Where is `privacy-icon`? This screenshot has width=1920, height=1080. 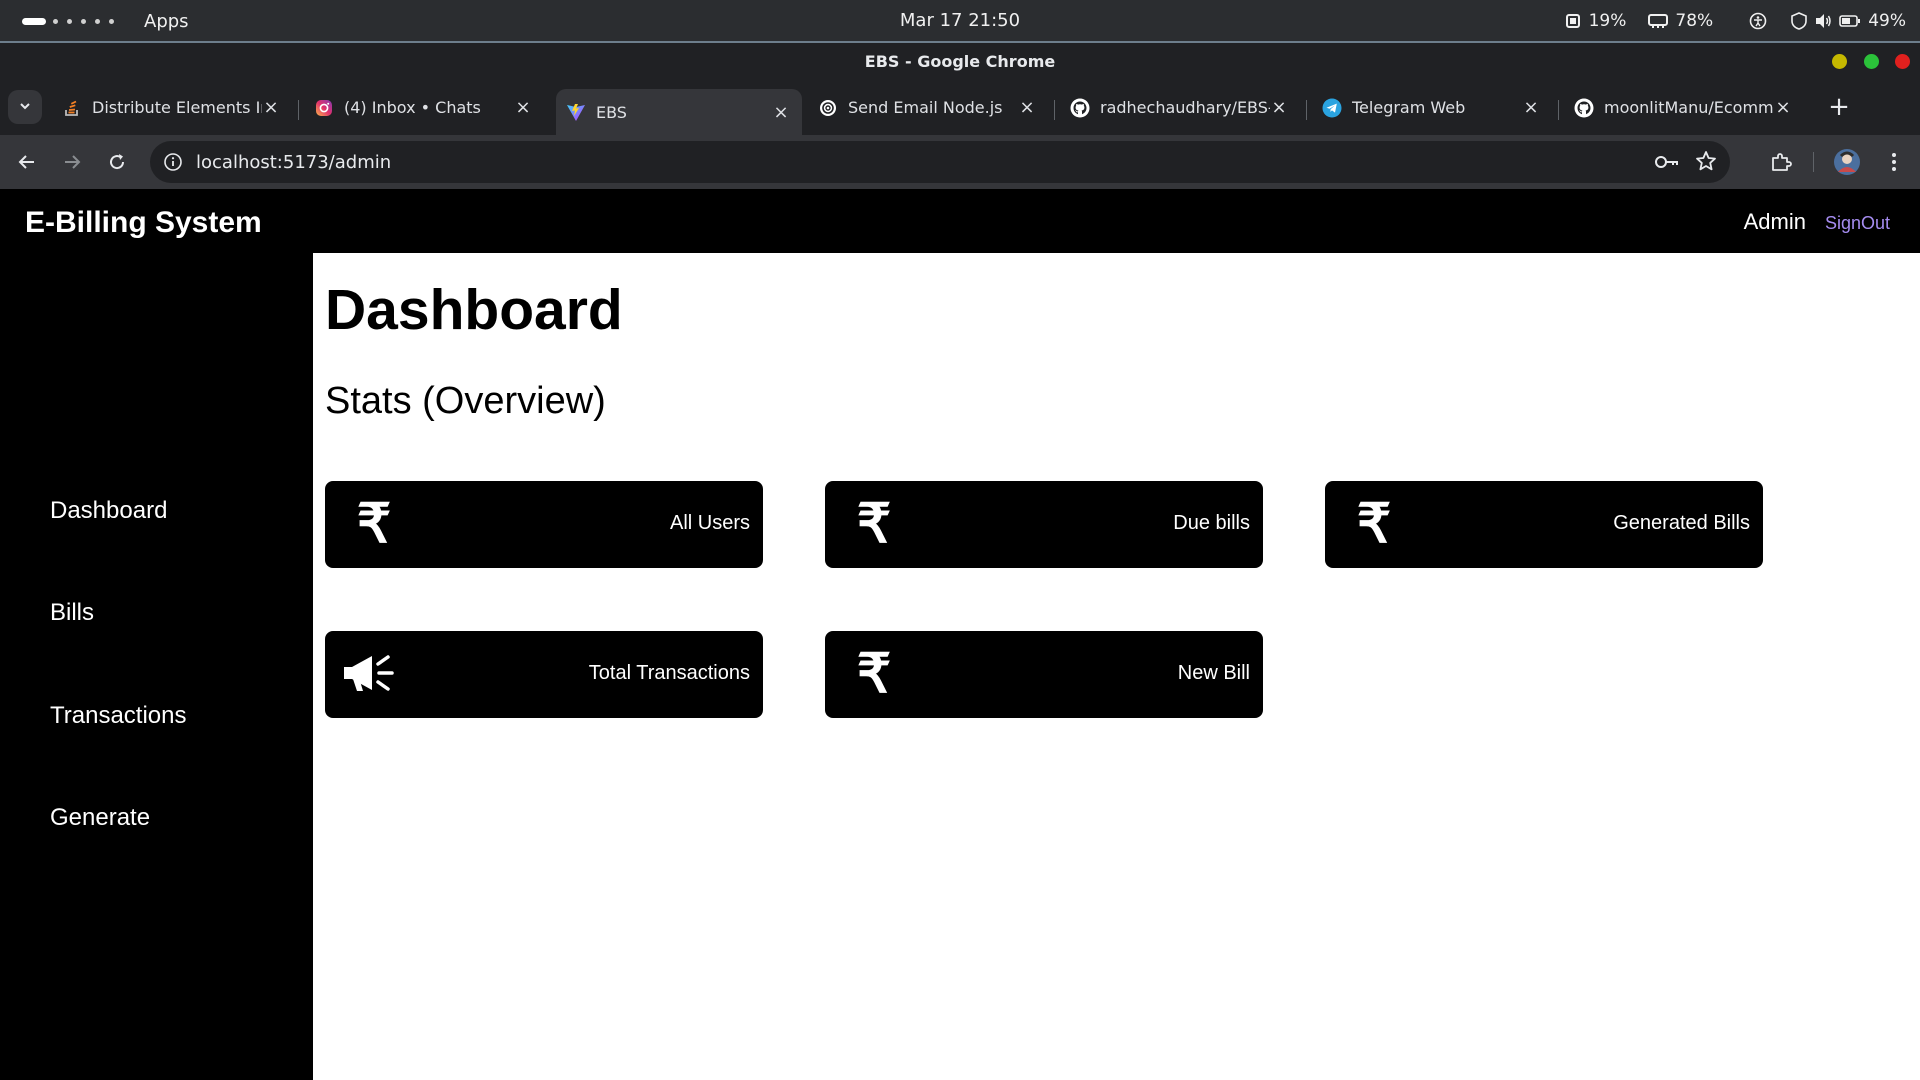 privacy-icon is located at coordinates (1799, 21).